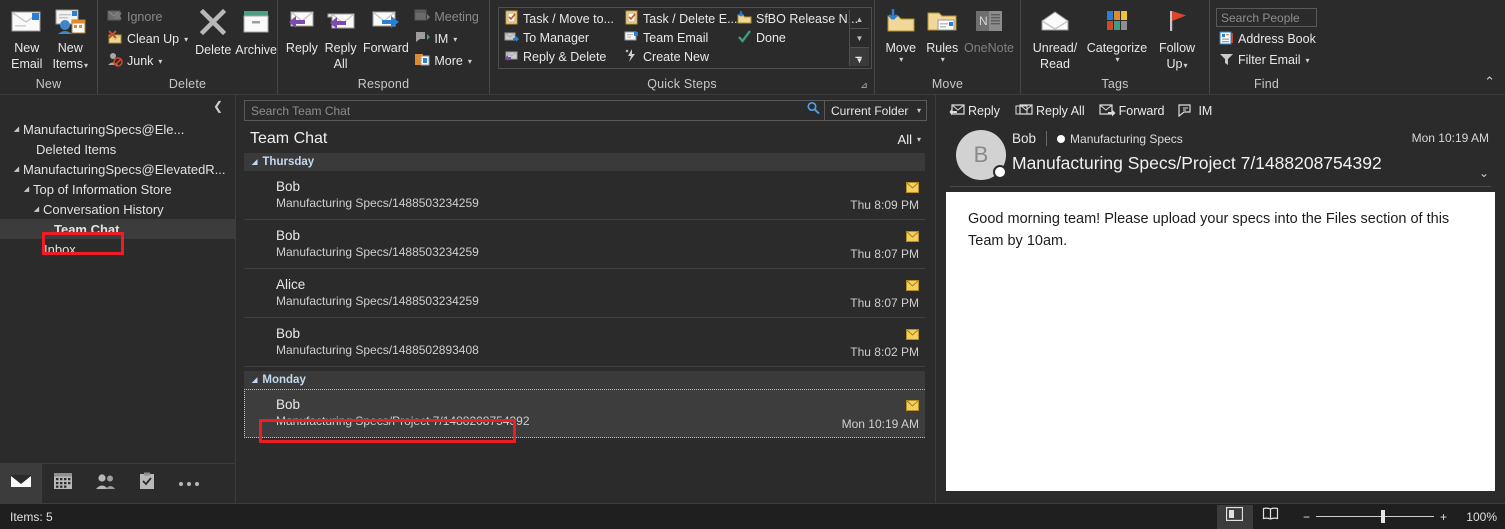 This screenshot has height=529, width=1505. I want to click on new-items-label-line2: Items▾, so click(70, 64).